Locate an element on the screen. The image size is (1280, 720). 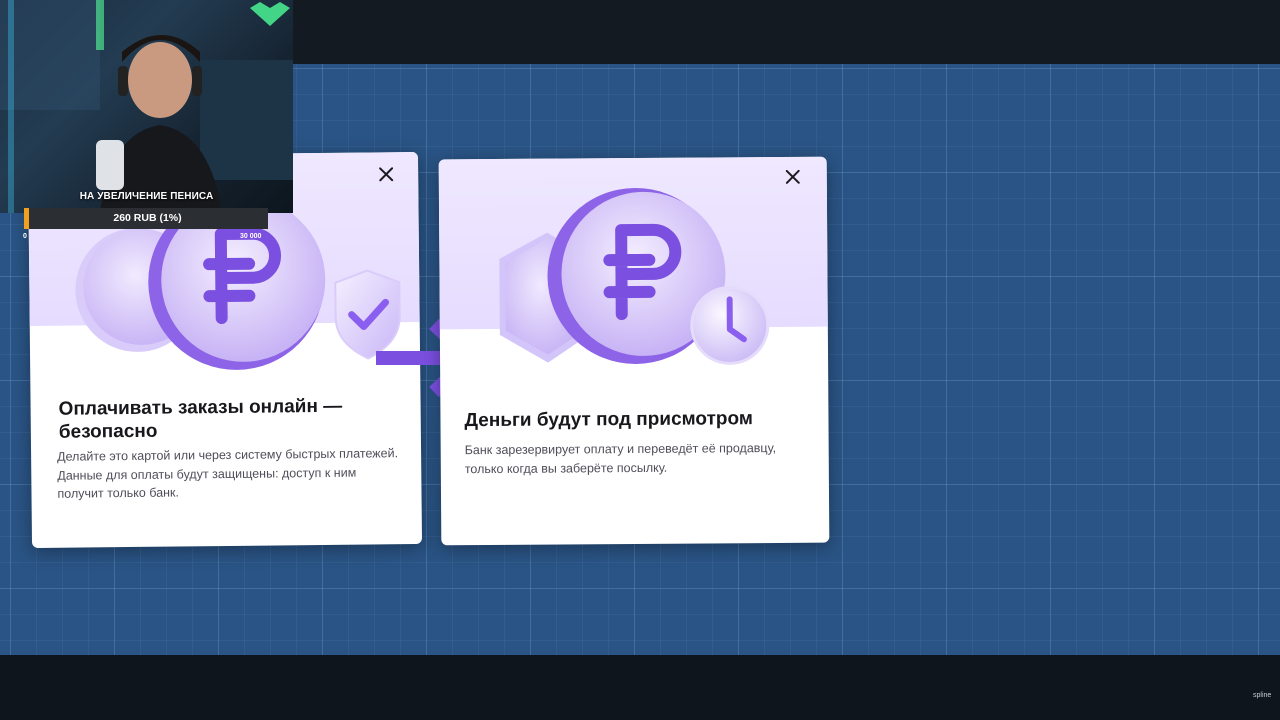
webcam-overlay is located at coordinates (146, 106).